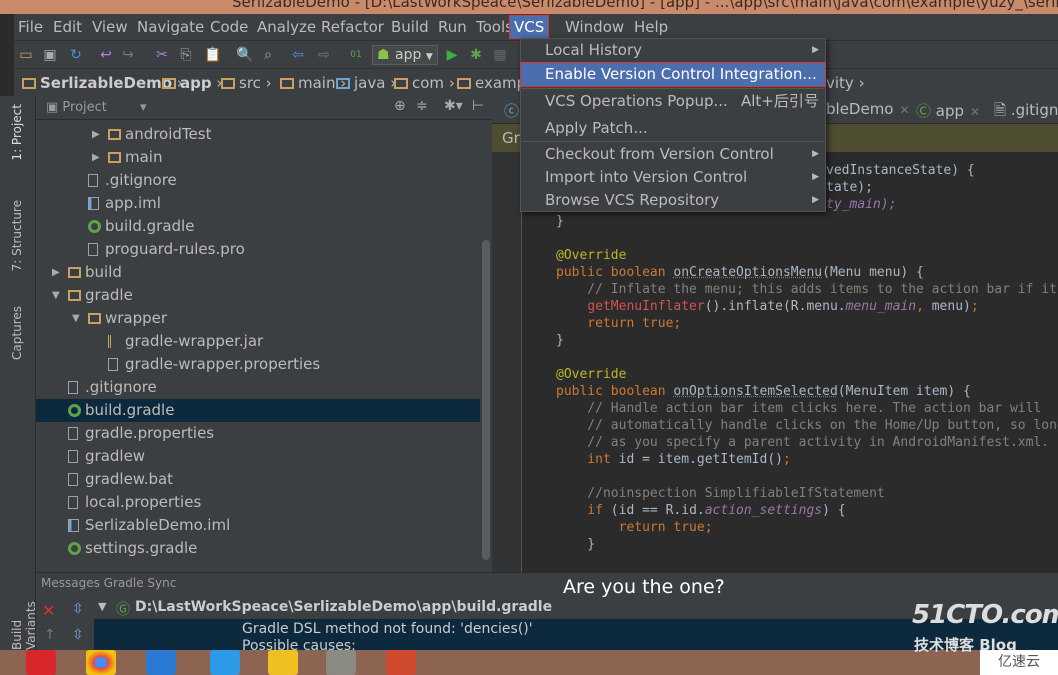 The width and height of the screenshot is (1058, 675). What do you see at coordinates (352, 27) in the screenshot?
I see `menu-refactor: Refactor` at bounding box center [352, 27].